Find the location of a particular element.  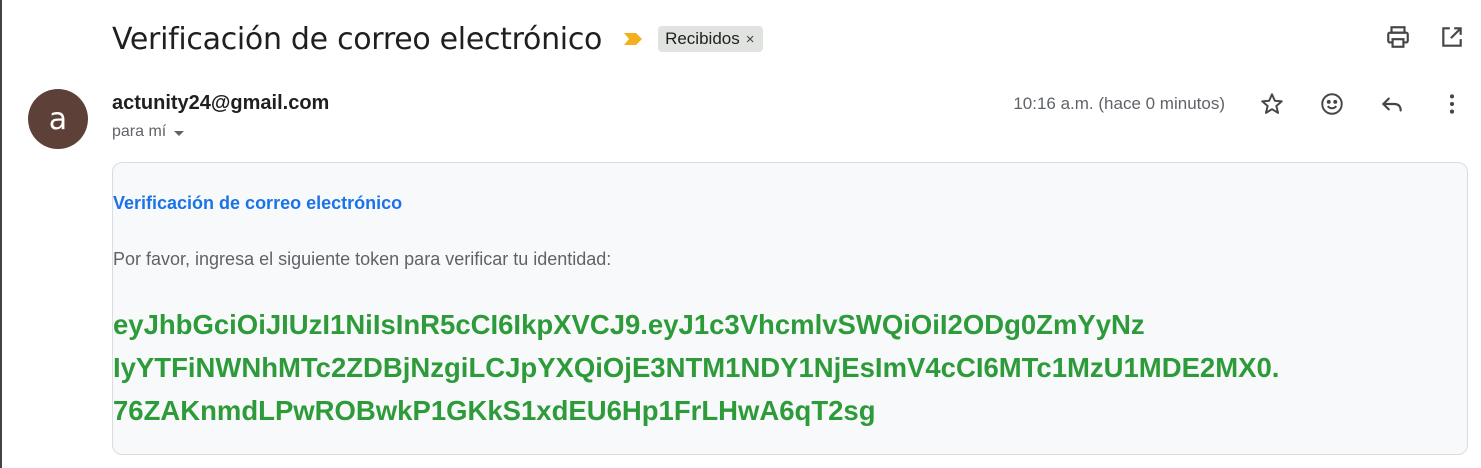

more-vertical-icon is located at coordinates (1452, 104).